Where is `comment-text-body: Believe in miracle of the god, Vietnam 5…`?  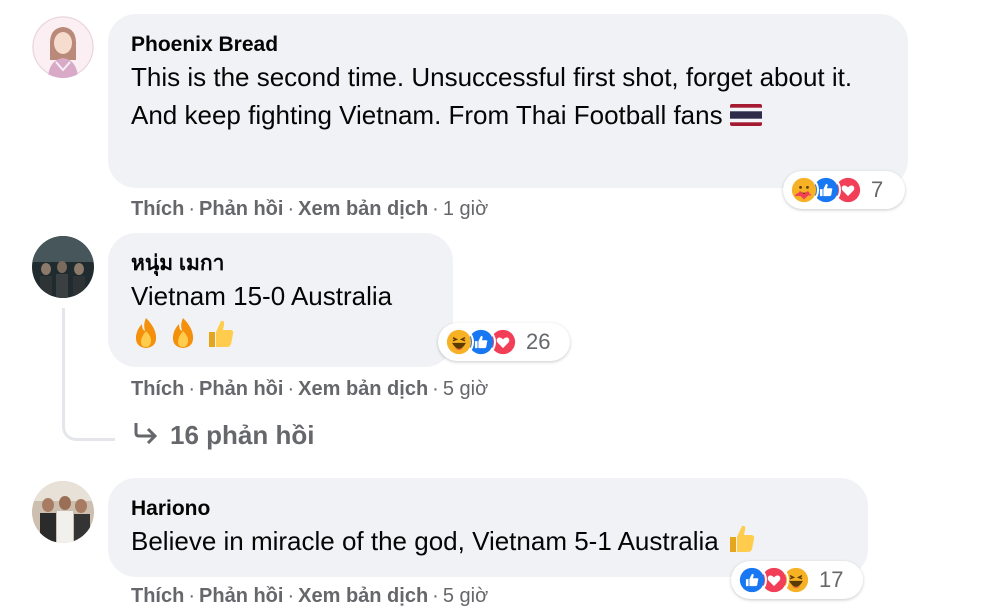 comment-text-body: Believe in miracle of the god, Vietnam 5… is located at coordinates (425, 541).